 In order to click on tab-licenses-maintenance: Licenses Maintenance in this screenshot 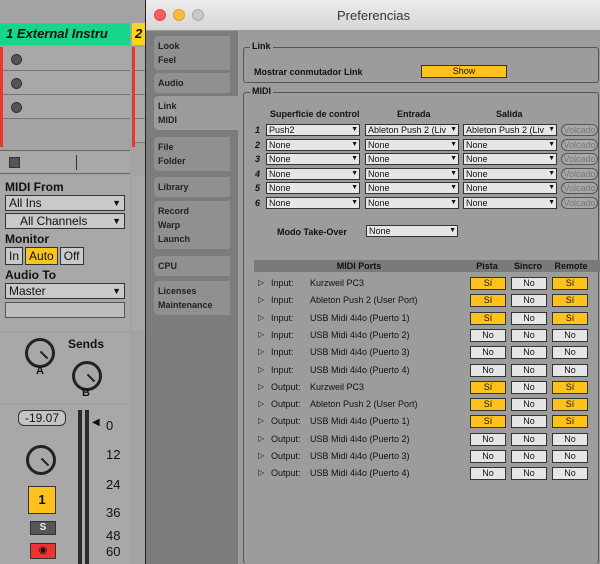, I will do `click(192, 298)`.